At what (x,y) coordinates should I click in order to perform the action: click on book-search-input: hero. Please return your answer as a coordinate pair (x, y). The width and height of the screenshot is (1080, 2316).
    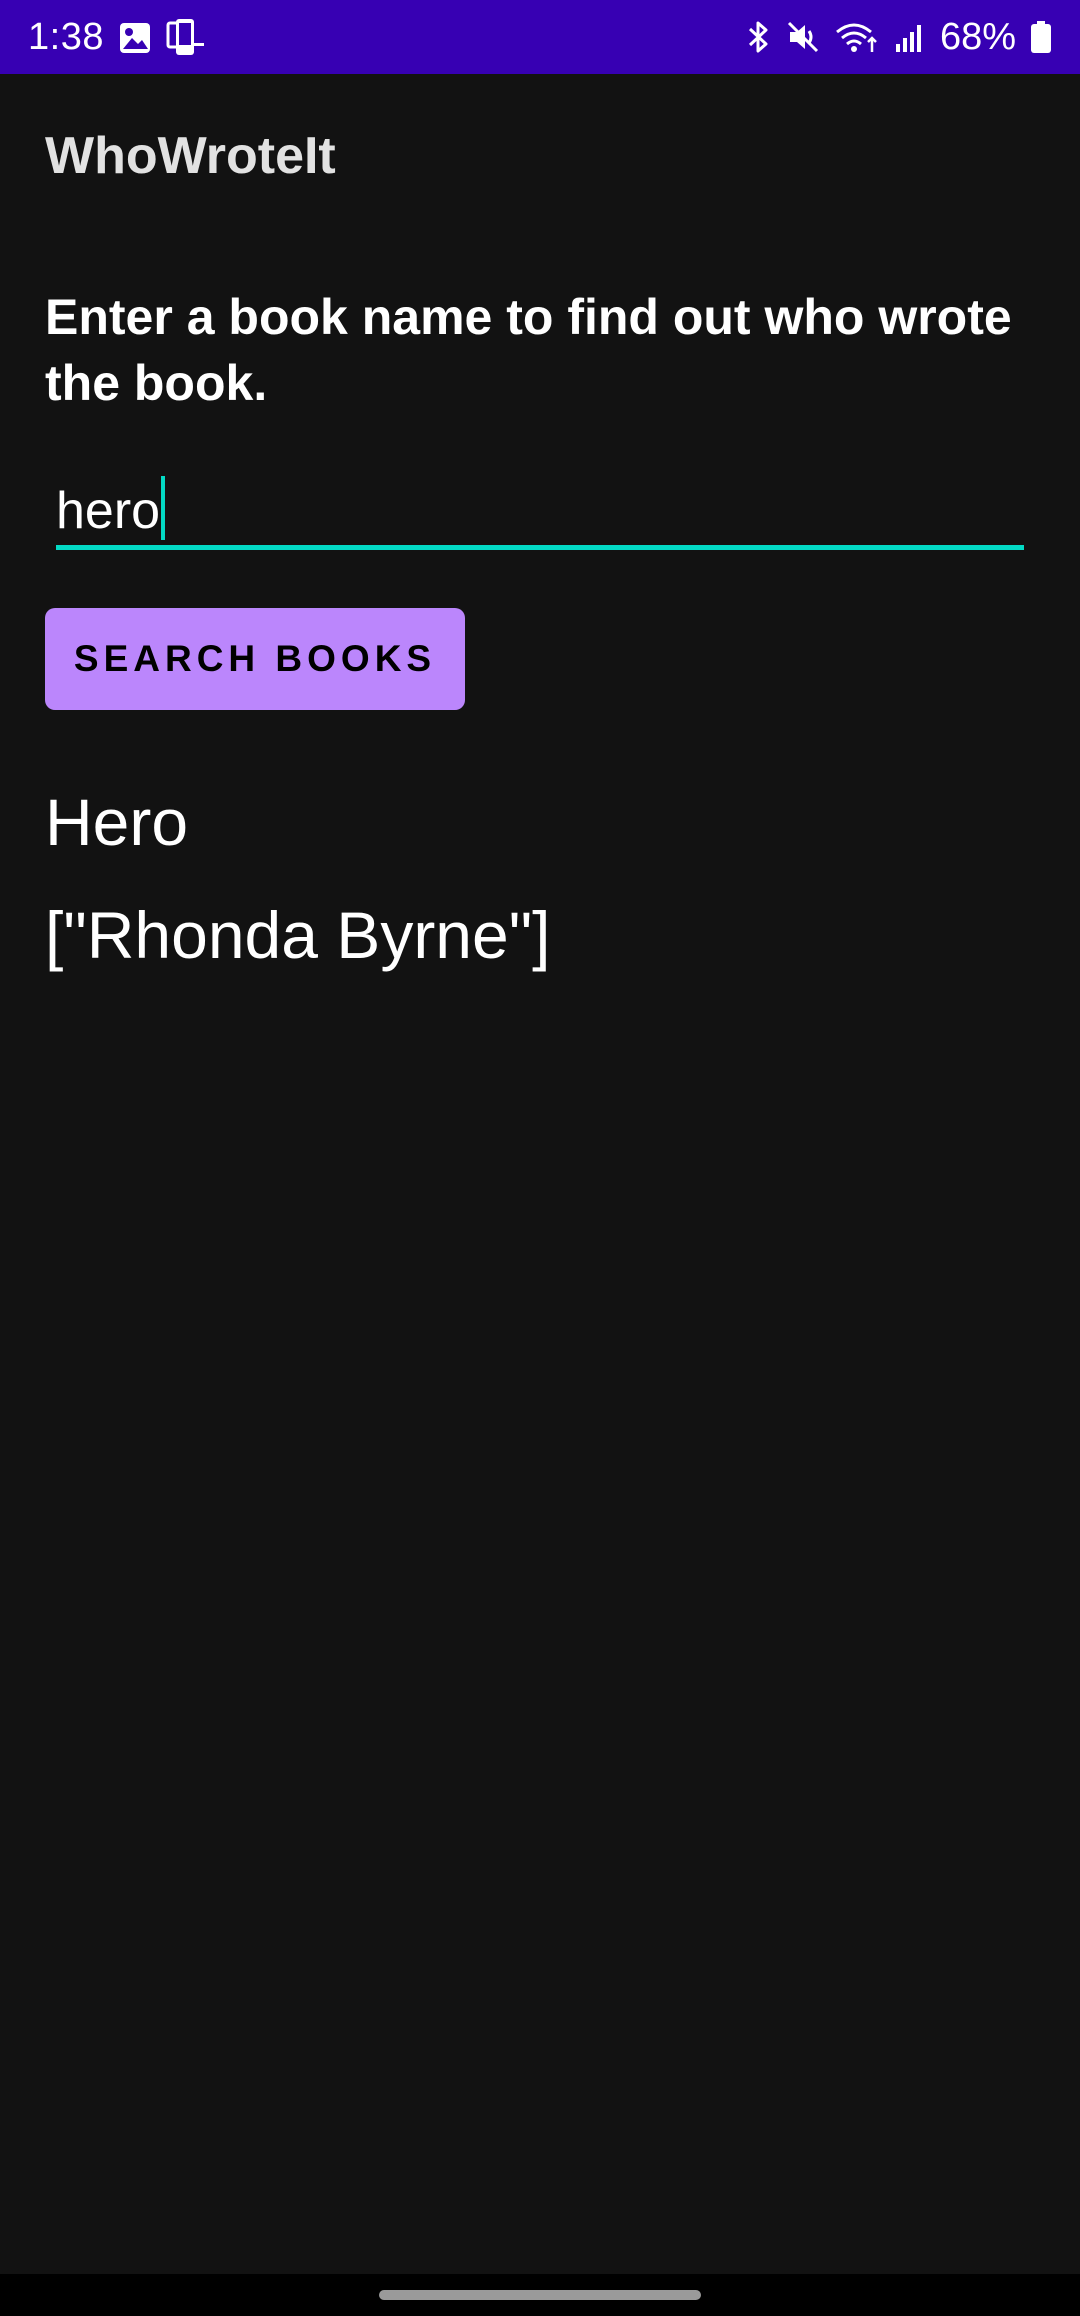
    Looking at the image, I should click on (540, 509).